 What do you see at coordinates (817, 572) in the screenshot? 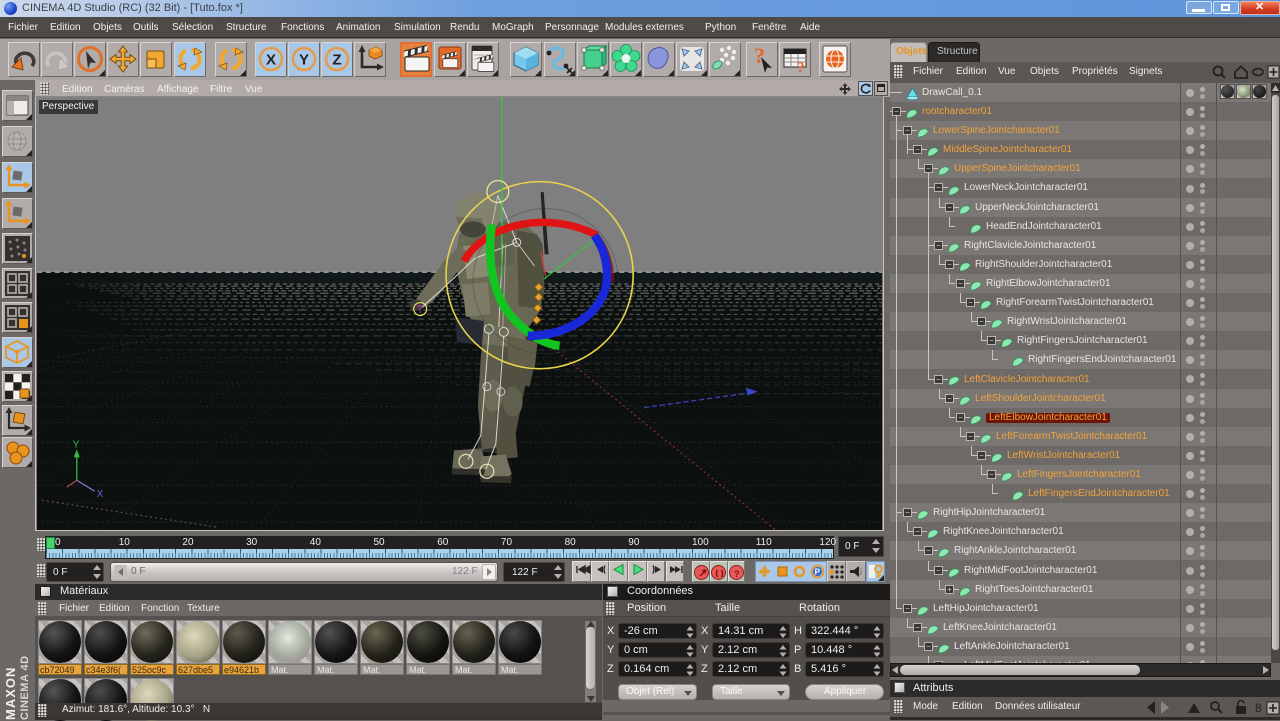
I see `svg-text: P` at bounding box center [817, 572].